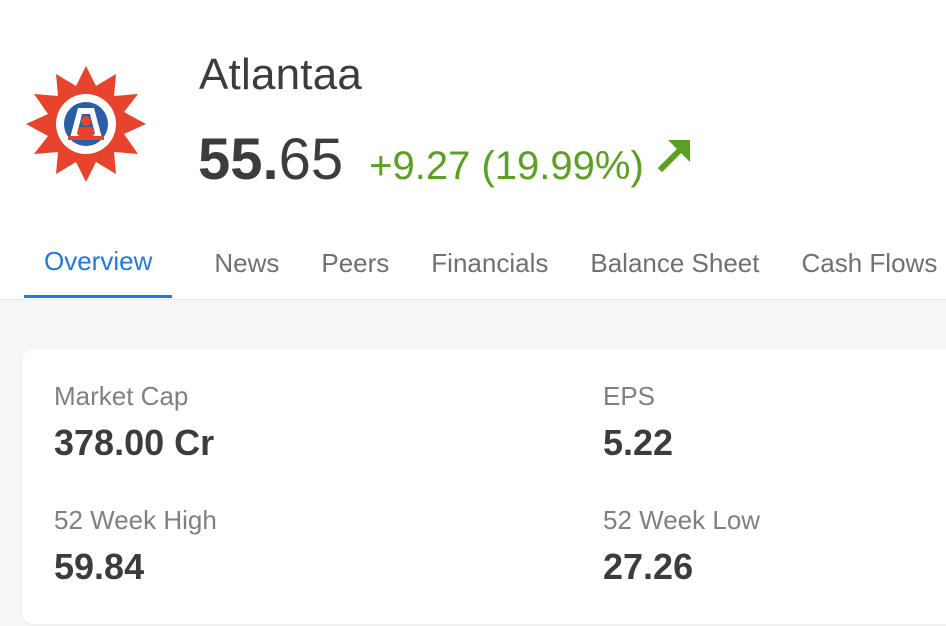  Describe the element at coordinates (98, 264) in the screenshot. I see `tab-overview: Overview` at that location.